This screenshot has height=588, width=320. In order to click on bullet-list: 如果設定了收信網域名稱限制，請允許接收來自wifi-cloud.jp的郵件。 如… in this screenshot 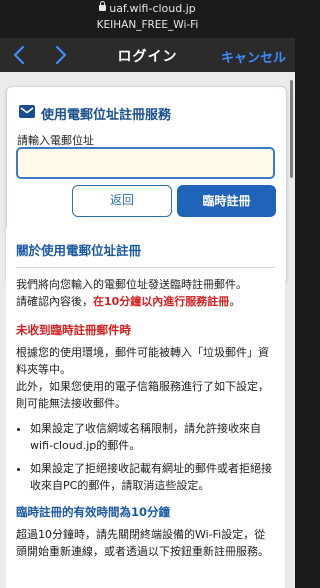, I will do `click(145, 457)`.